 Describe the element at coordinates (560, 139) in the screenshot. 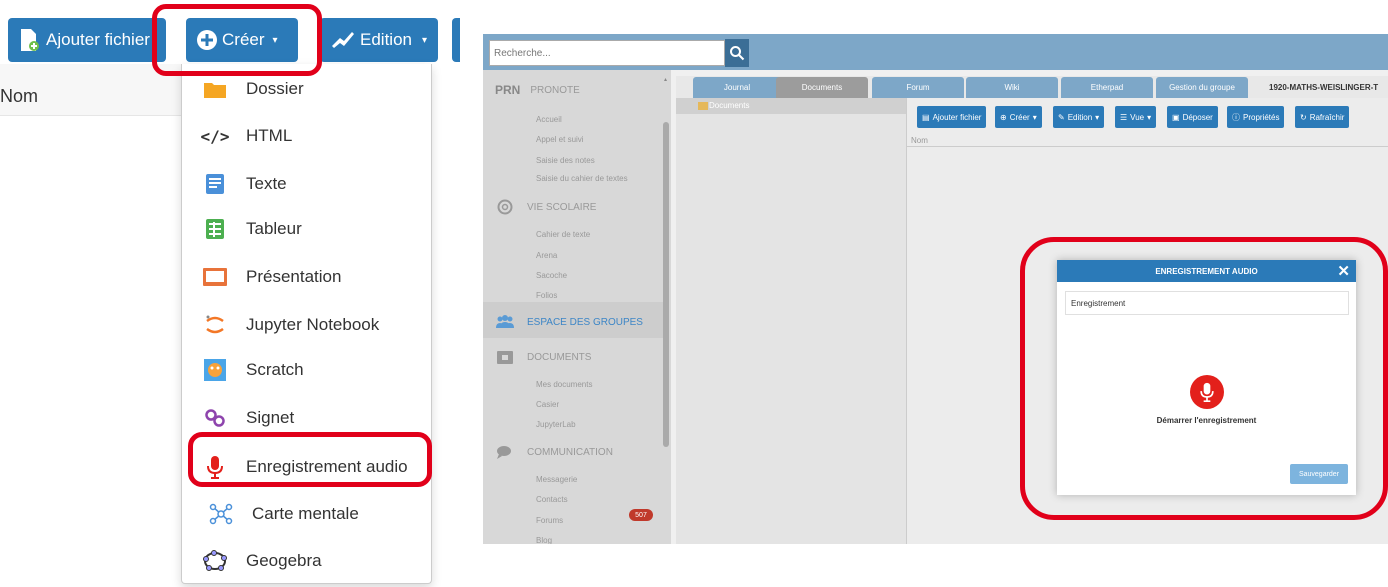

I see `sidebar-item: Appel et suivi` at that location.